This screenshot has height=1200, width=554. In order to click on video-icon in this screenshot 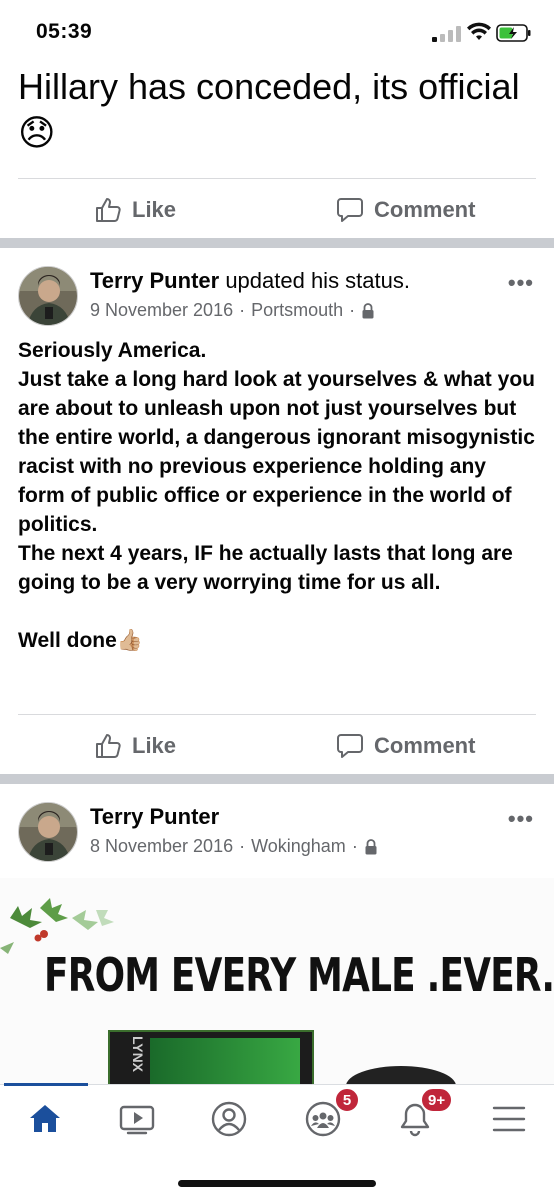, I will do `click(137, 1120)`.